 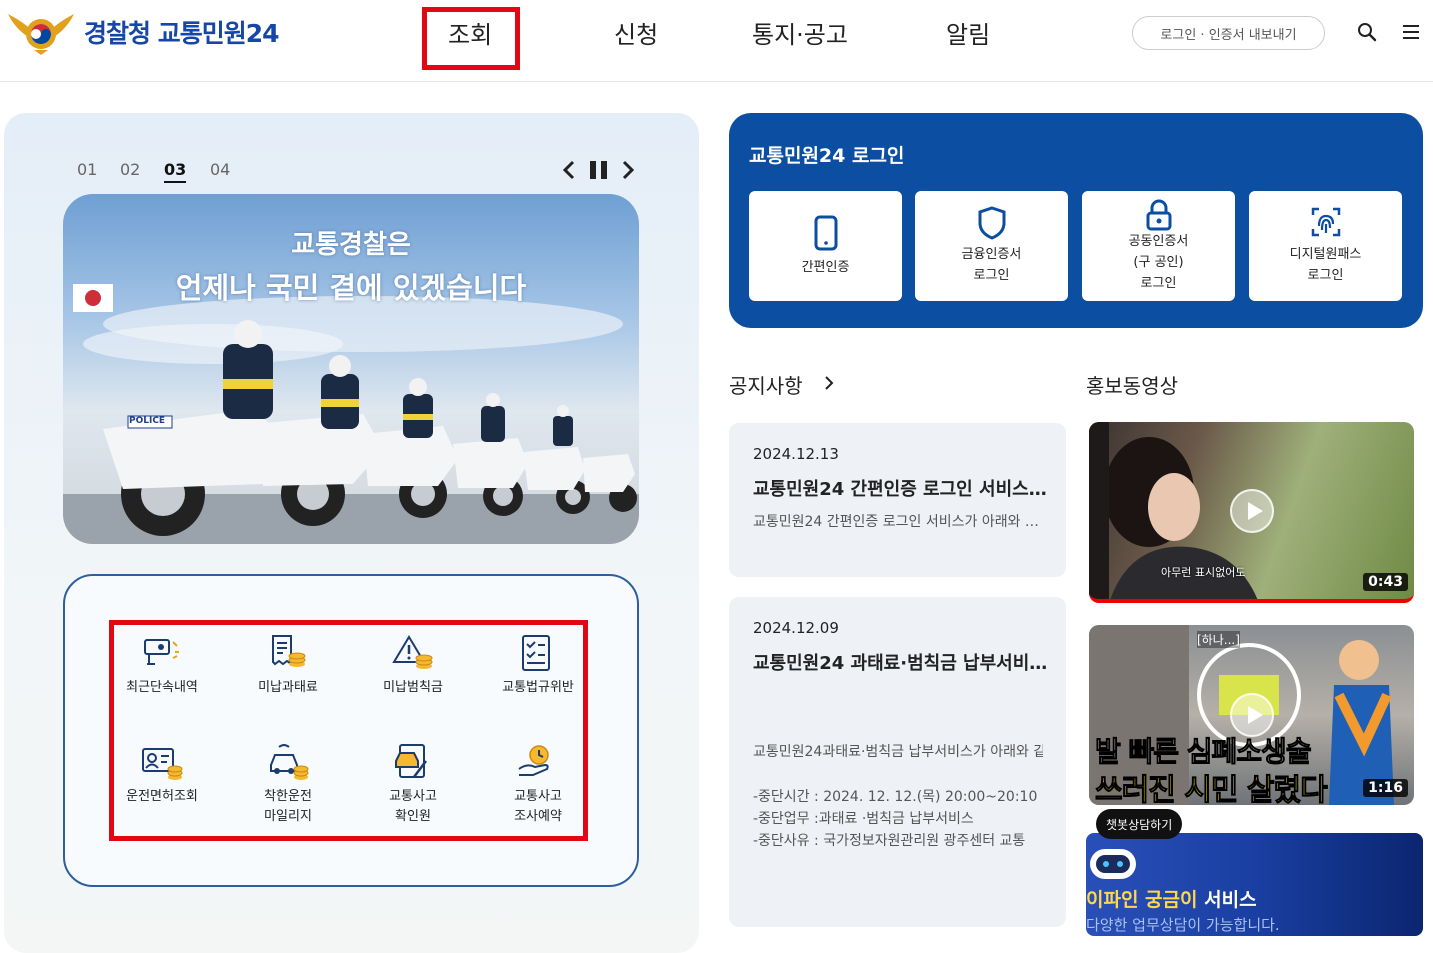 I want to click on shield-icon, so click(x=991, y=223).